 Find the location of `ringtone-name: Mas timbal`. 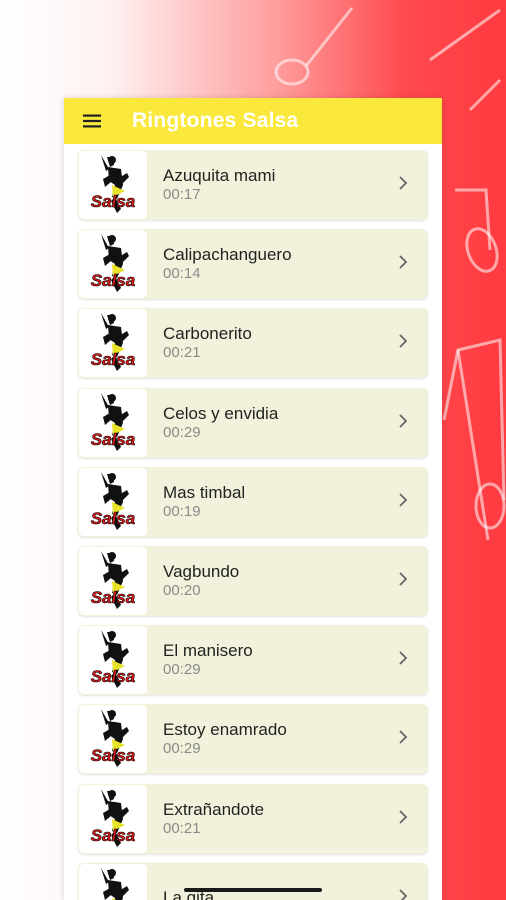

ringtone-name: Mas timbal is located at coordinates (204, 492).